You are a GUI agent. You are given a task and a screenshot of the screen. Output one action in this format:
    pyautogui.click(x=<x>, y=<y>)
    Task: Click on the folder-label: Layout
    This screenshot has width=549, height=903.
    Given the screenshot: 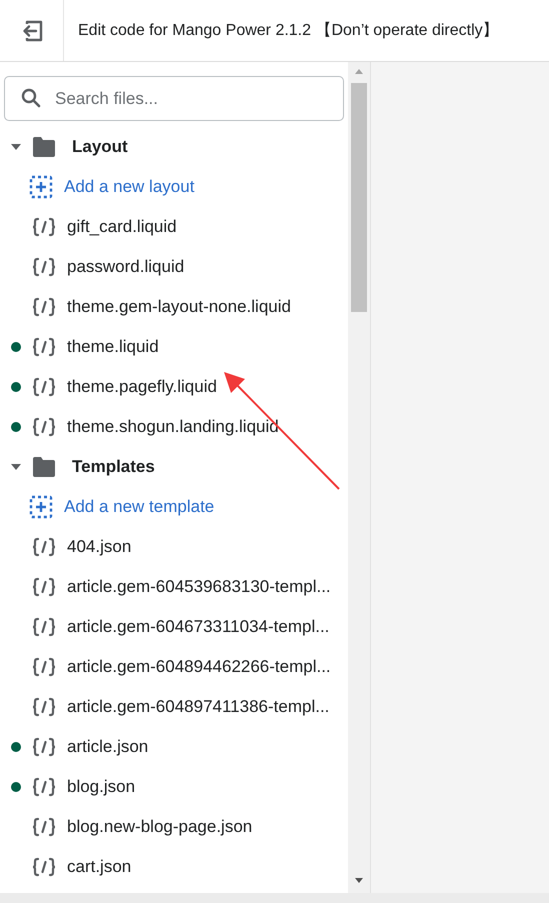 What is the action you would take?
    pyautogui.click(x=100, y=147)
    